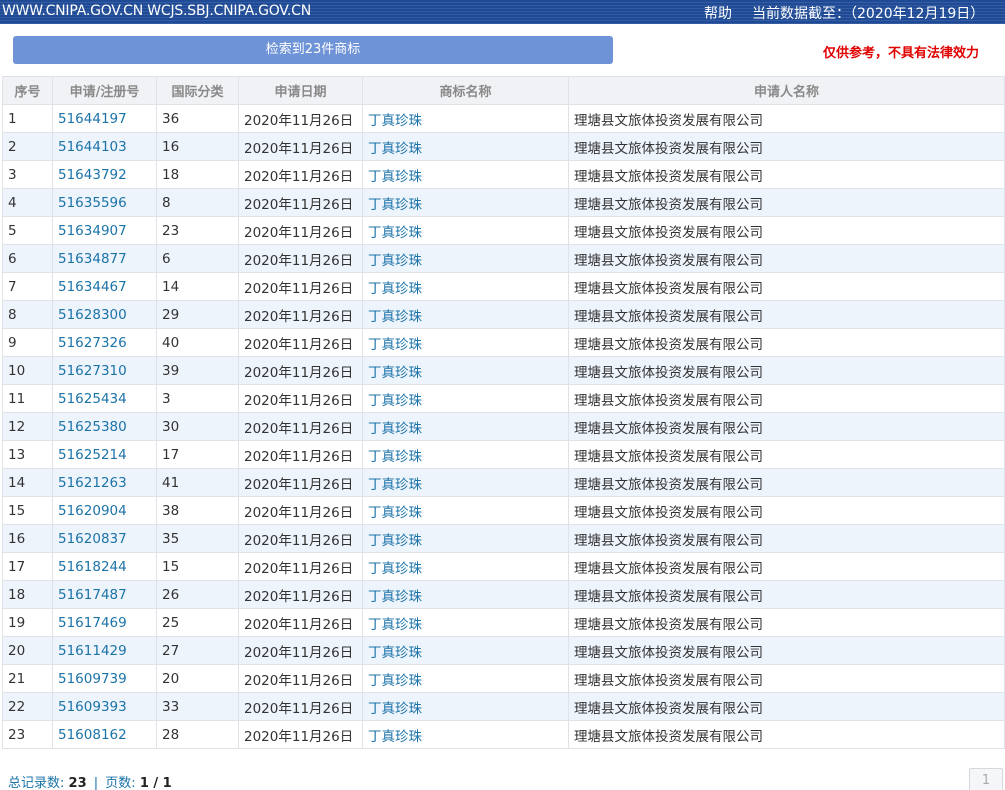  Describe the element at coordinates (197, 622) in the screenshot. I see `intl-class: 25` at that location.